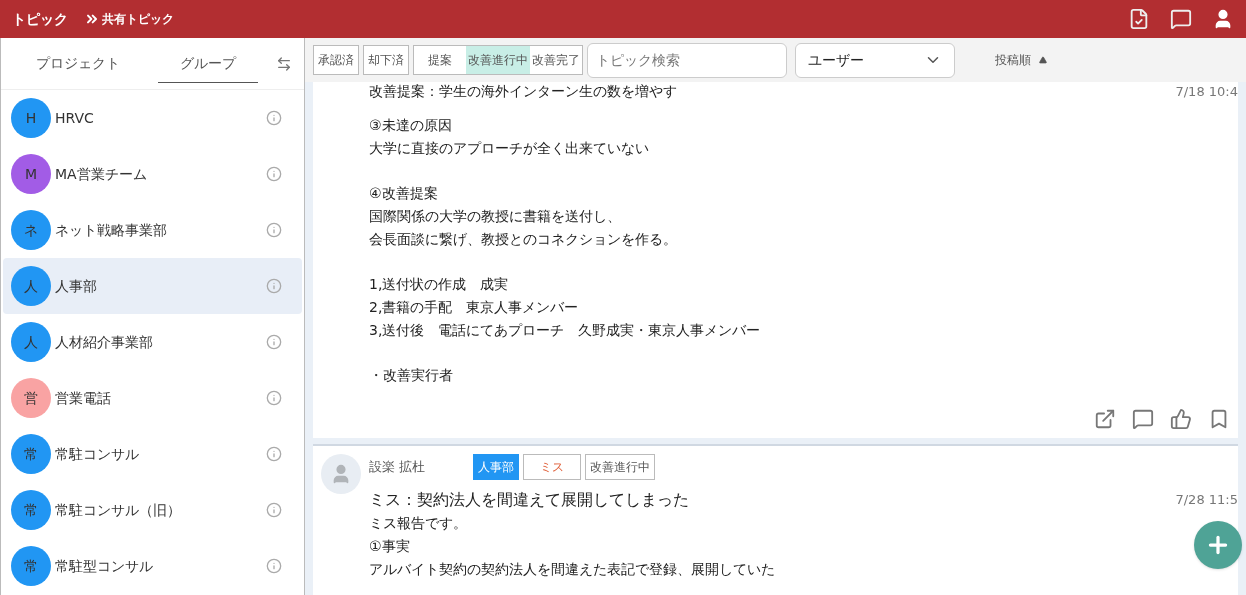  Describe the element at coordinates (572, 569) in the screenshot. I see `body-line: アルバイト契約の契約法人を間違えた表記で登録、展開していた` at that location.